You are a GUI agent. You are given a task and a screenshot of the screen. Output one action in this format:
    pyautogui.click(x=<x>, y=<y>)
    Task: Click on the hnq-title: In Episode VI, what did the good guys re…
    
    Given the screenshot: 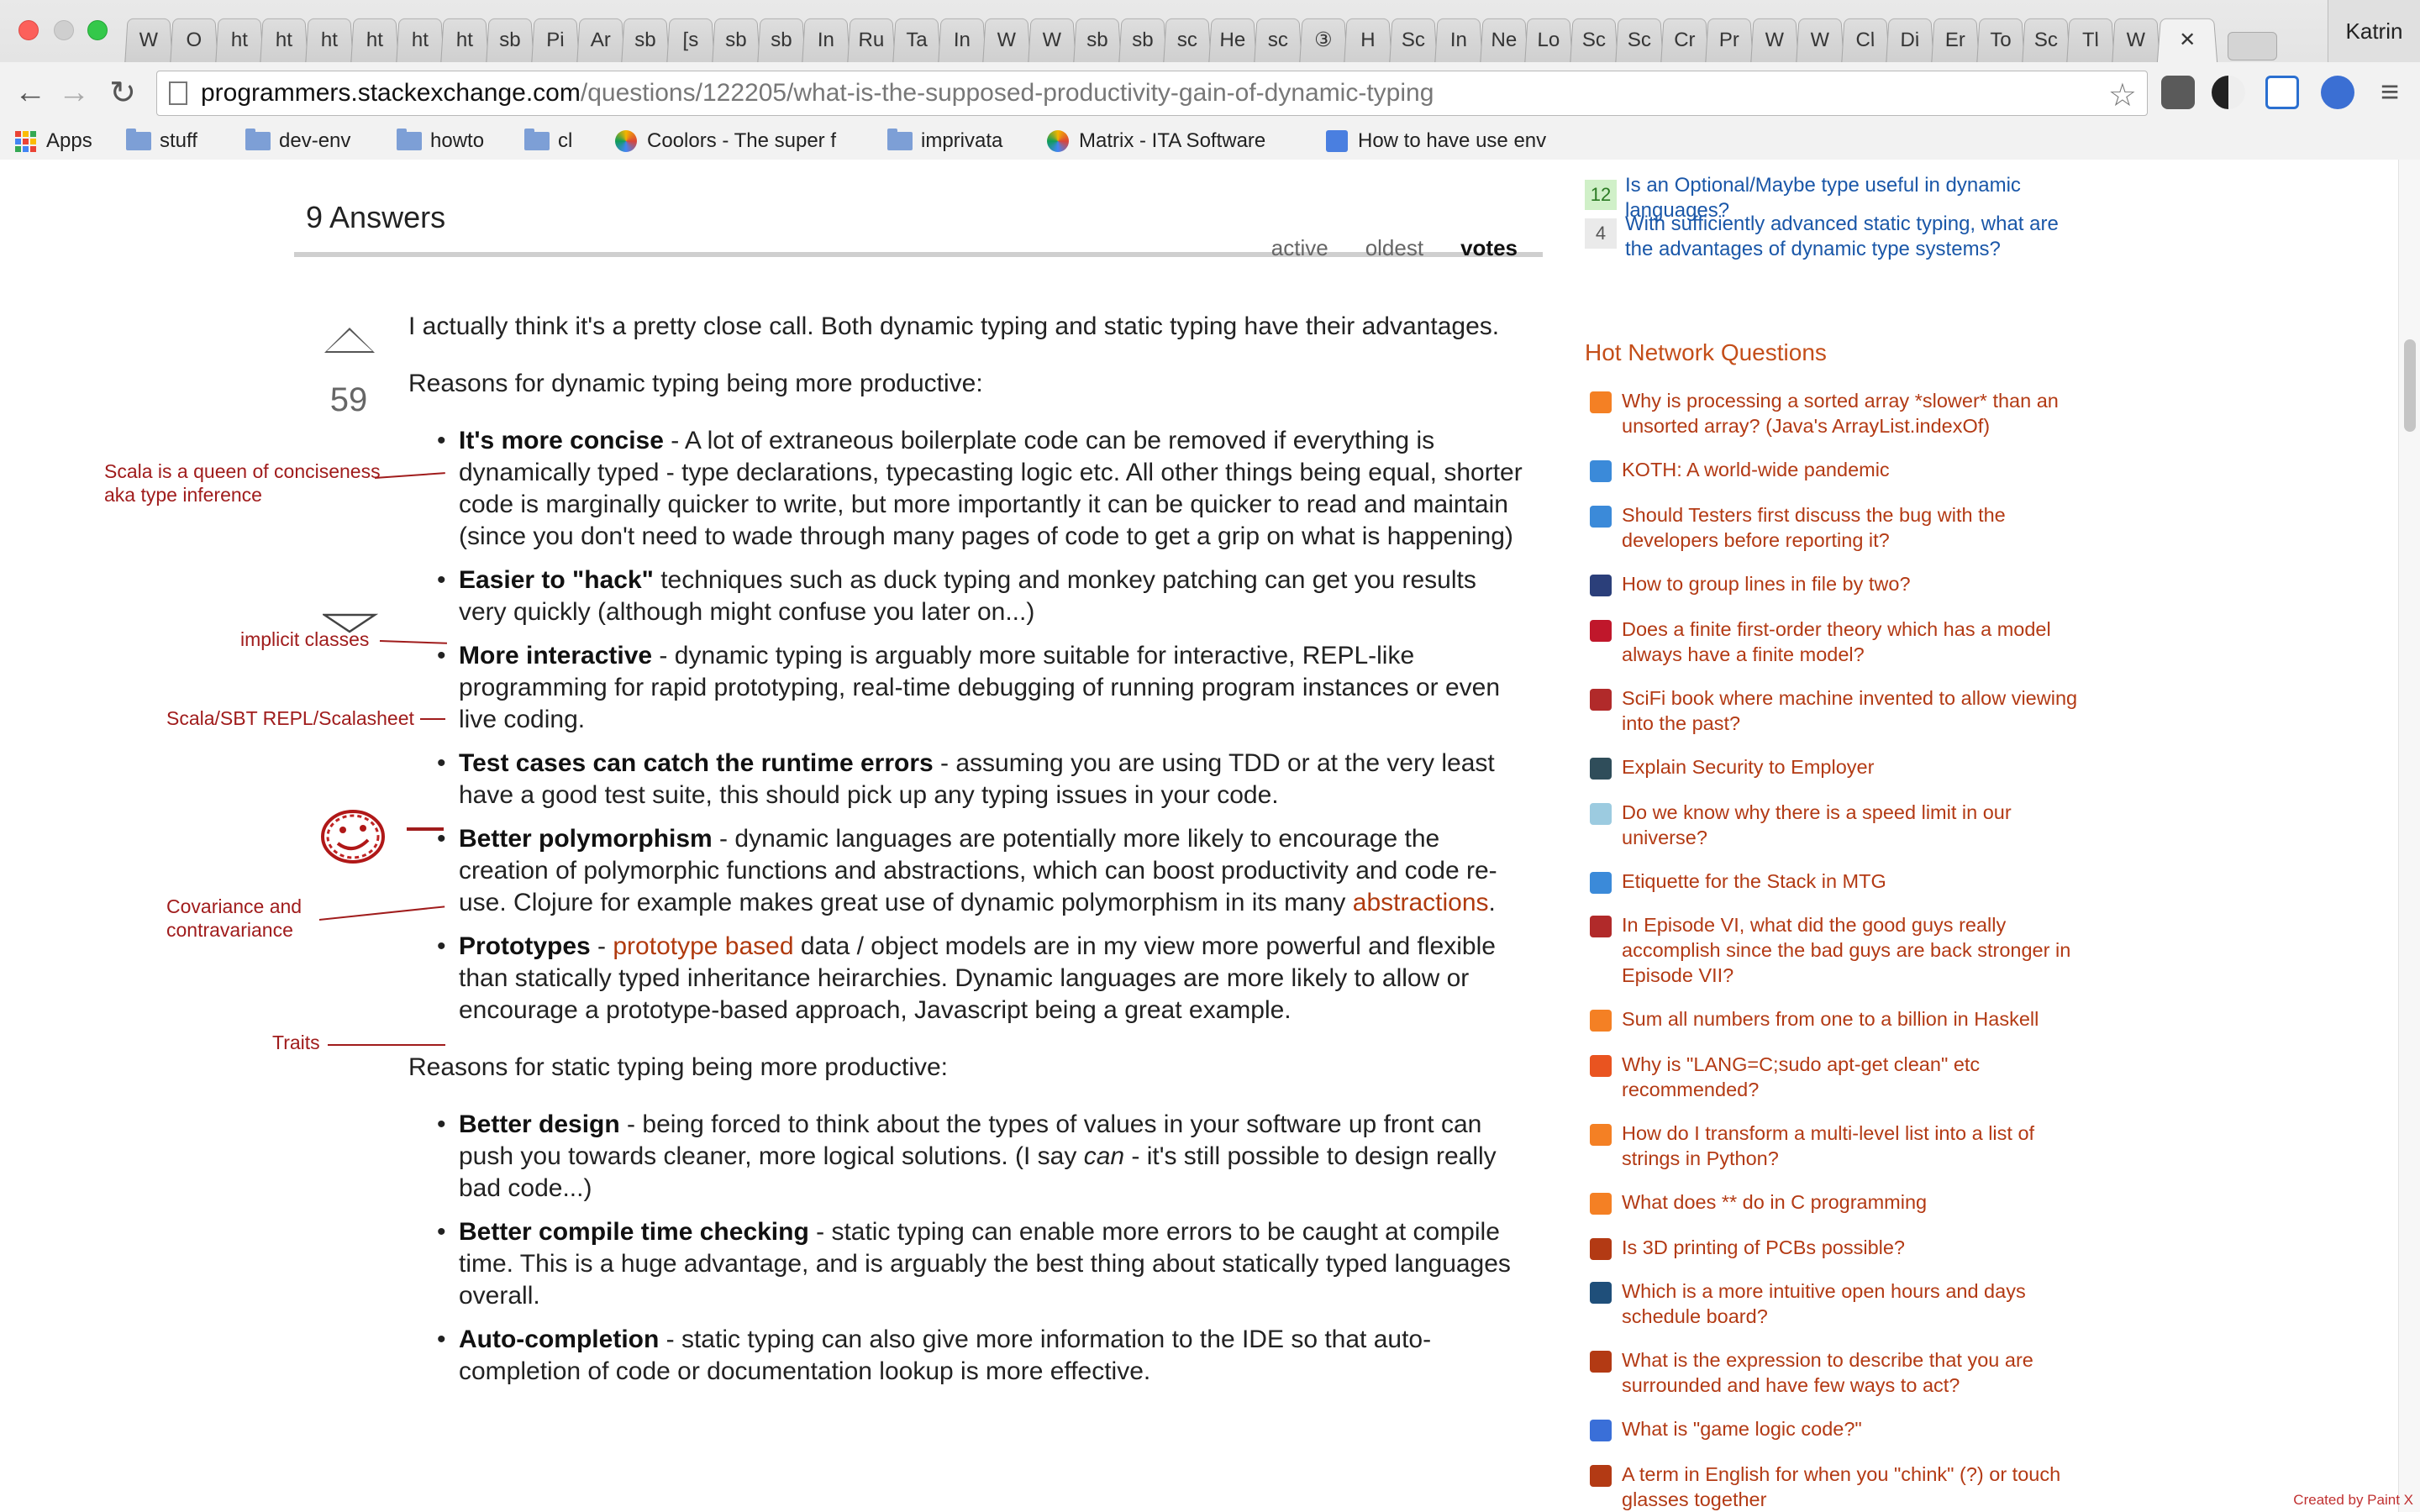 What is the action you would take?
    pyautogui.click(x=1846, y=950)
    